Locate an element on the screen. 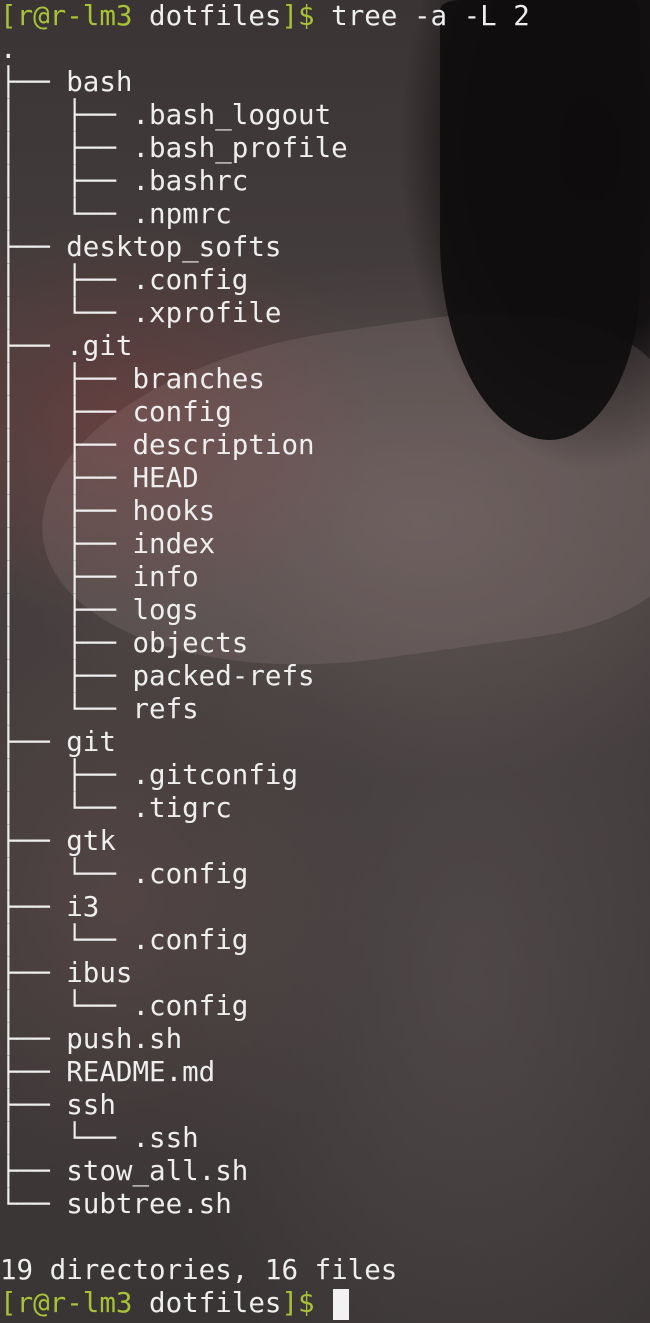  tree-line: . is located at coordinates (8, 49).